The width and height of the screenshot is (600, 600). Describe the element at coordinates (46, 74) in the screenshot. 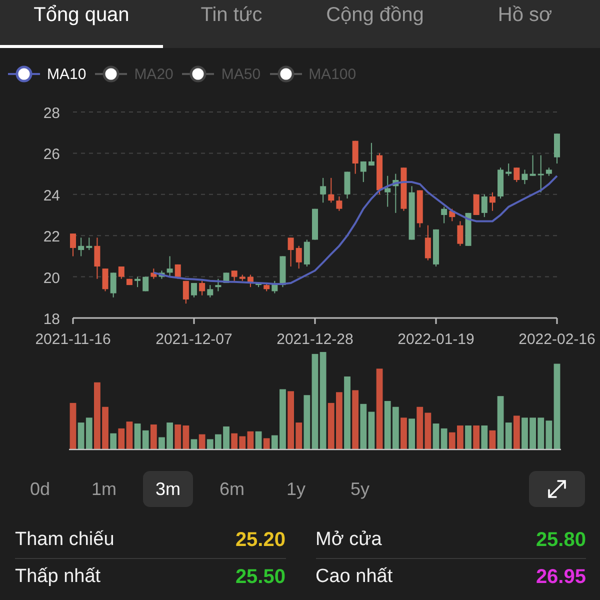

I see `legend-item: MA10` at that location.